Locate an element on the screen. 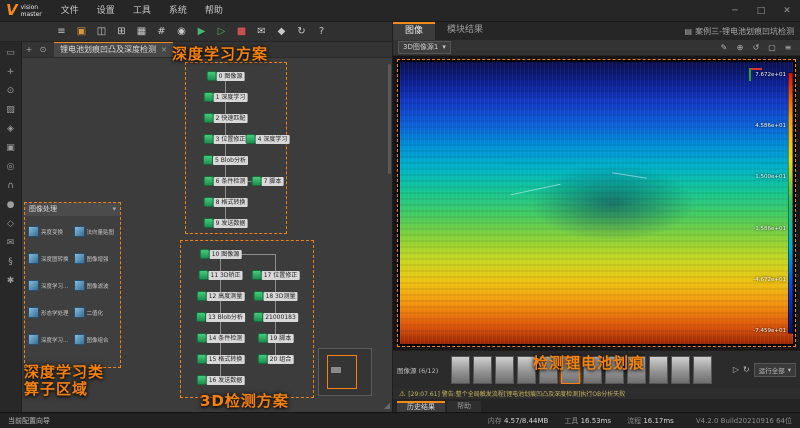 Image resolution: width=800 pixels, height=428 pixels. bottom-tab: 历史结果 is located at coordinates (421, 406).